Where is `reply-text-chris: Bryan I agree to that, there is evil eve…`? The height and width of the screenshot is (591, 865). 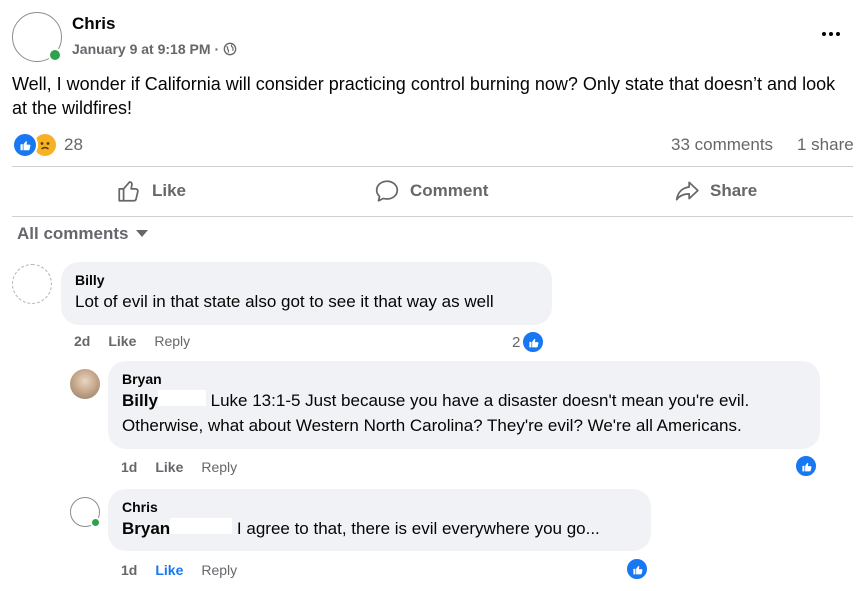 reply-text-chris: Bryan I agree to that, there is evil eve… is located at coordinates (379, 528).